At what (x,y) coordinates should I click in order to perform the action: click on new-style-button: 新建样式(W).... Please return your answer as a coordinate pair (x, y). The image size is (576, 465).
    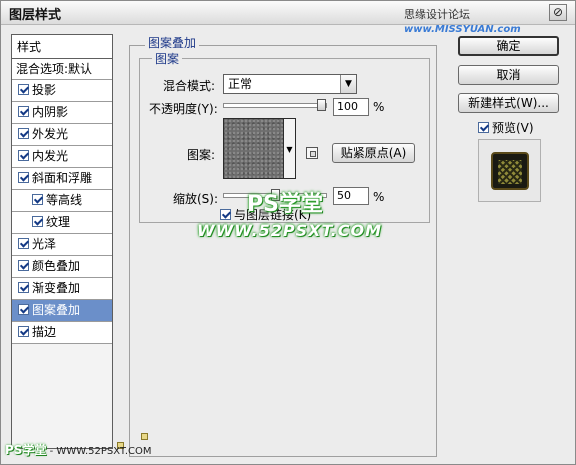
    Looking at the image, I should click on (508, 103).